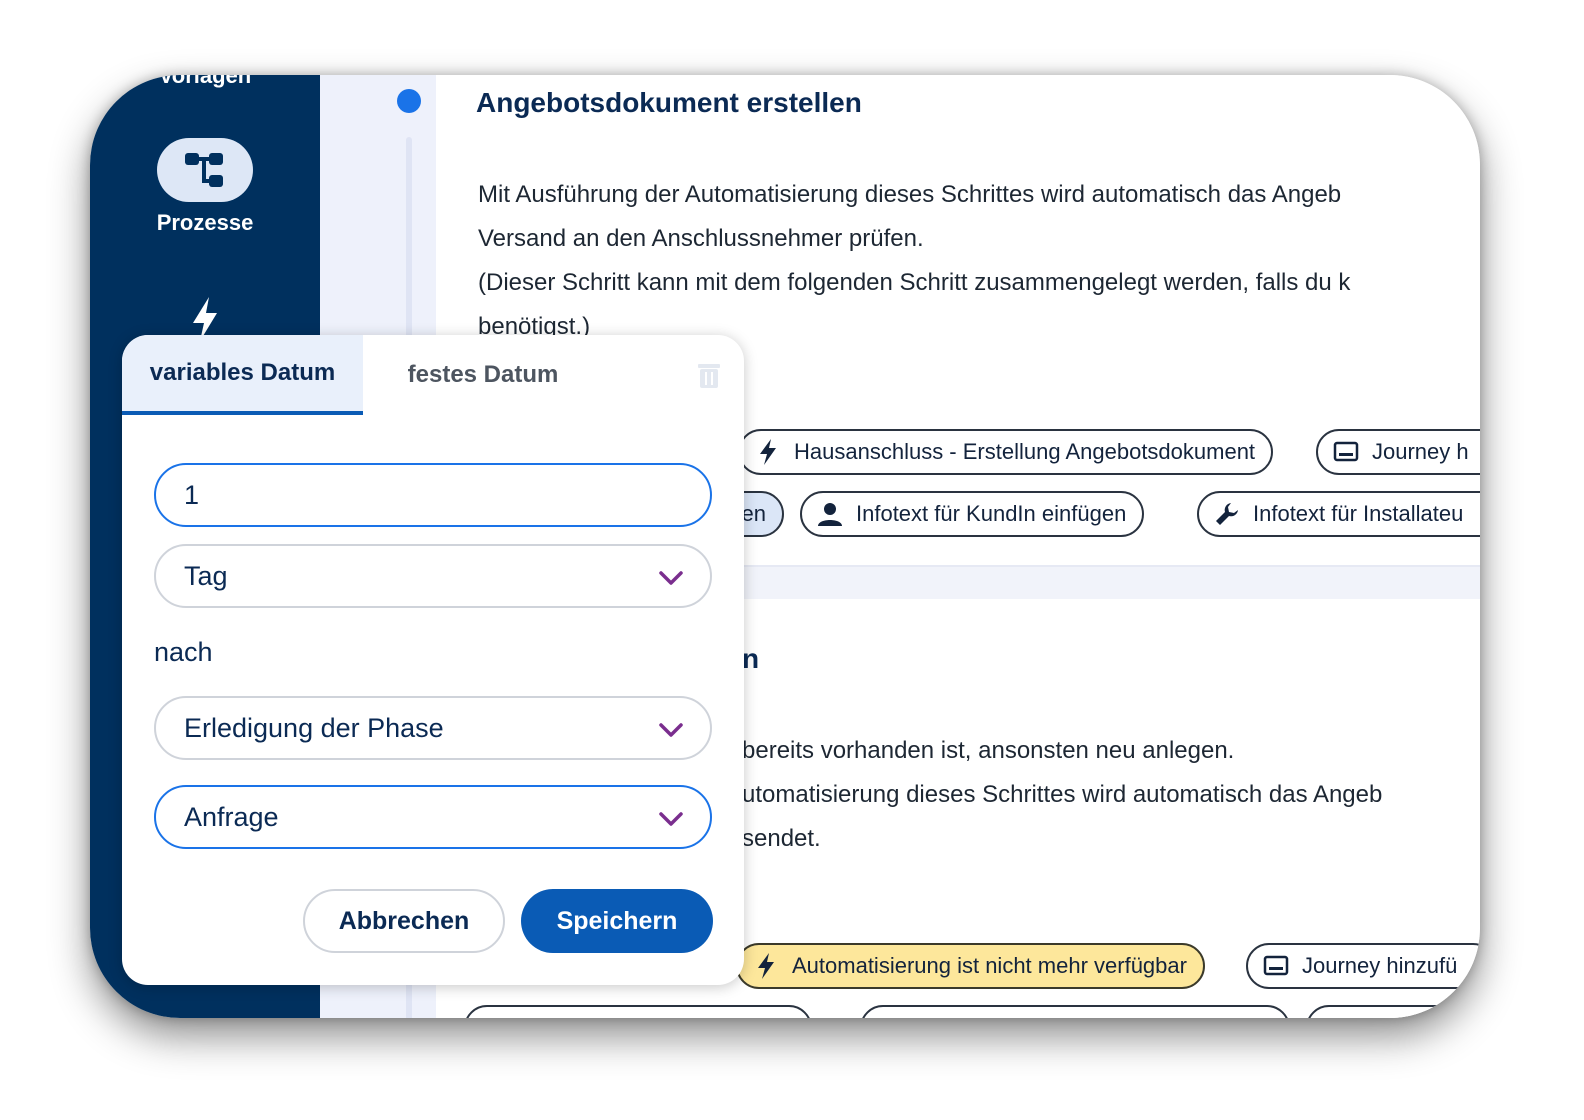  Describe the element at coordinates (409, 101) in the screenshot. I see `timeline-step-dot` at that location.